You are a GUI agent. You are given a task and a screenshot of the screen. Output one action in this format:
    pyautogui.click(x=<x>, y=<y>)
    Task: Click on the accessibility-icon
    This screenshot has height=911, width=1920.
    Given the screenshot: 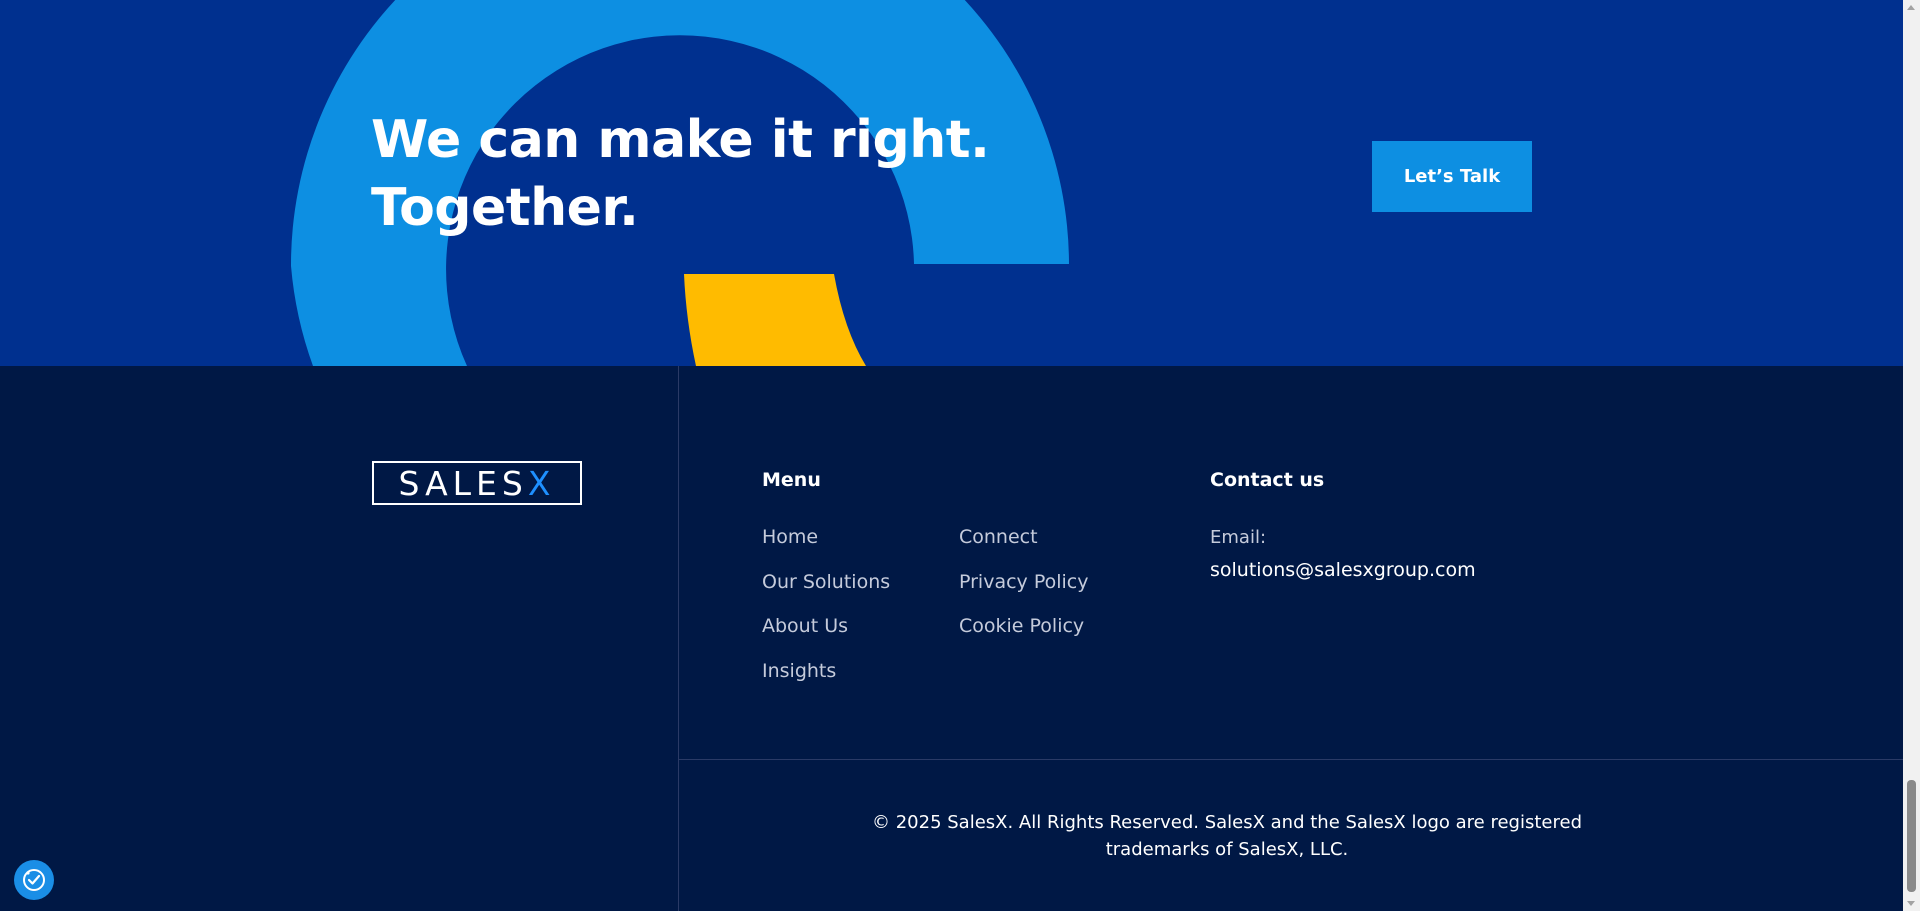 What is the action you would take?
    pyautogui.click(x=34, y=880)
    